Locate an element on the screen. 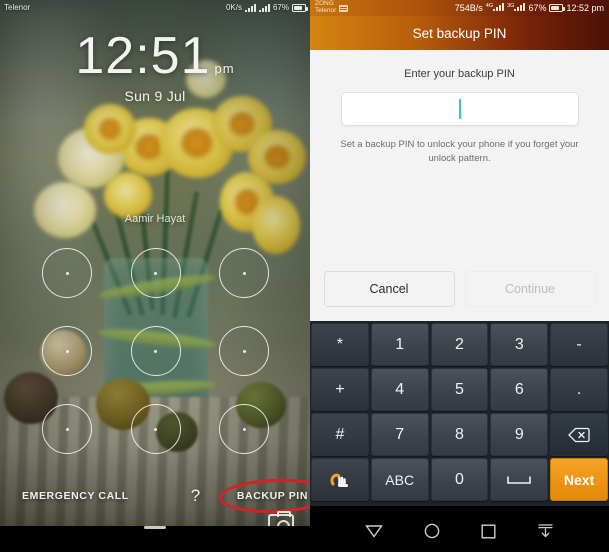 Image resolution: width=609 pixels, height=552 pixels. keyboard-row-1: * 1 2 3 - is located at coordinates (459, 345).